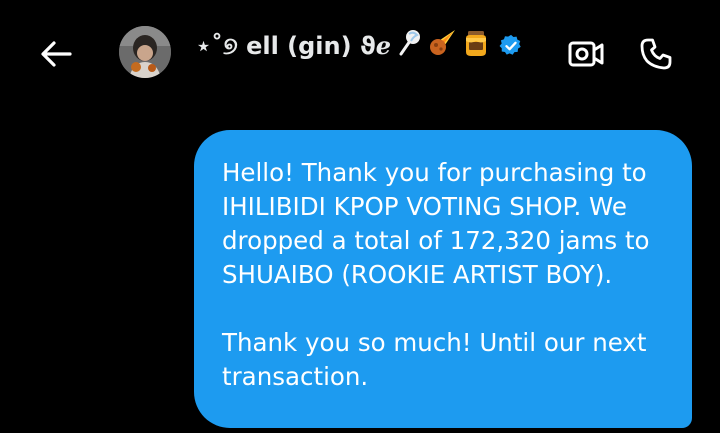 Image resolution: width=720 pixels, height=433 pixels. Describe the element at coordinates (442, 45) in the screenshot. I see `comet-icon` at that location.